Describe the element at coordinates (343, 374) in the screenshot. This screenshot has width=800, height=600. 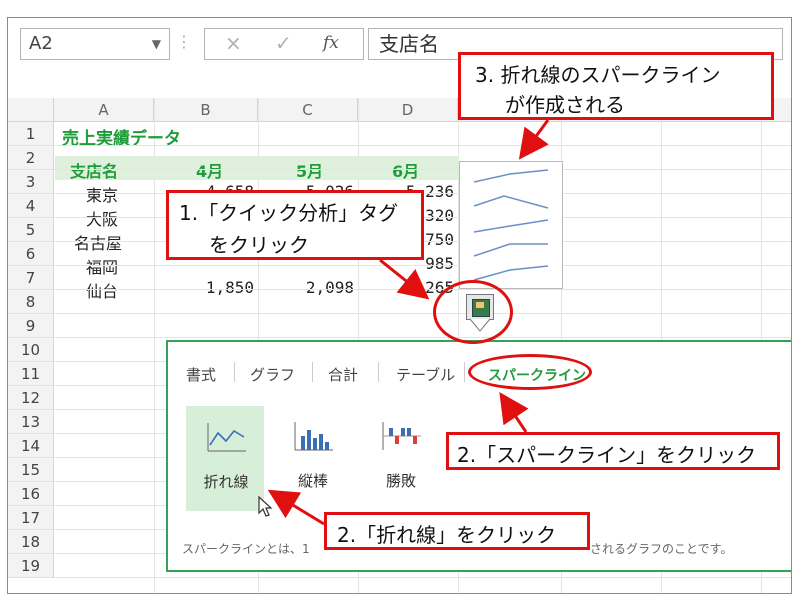
I see `tab-totals: 合計` at that location.